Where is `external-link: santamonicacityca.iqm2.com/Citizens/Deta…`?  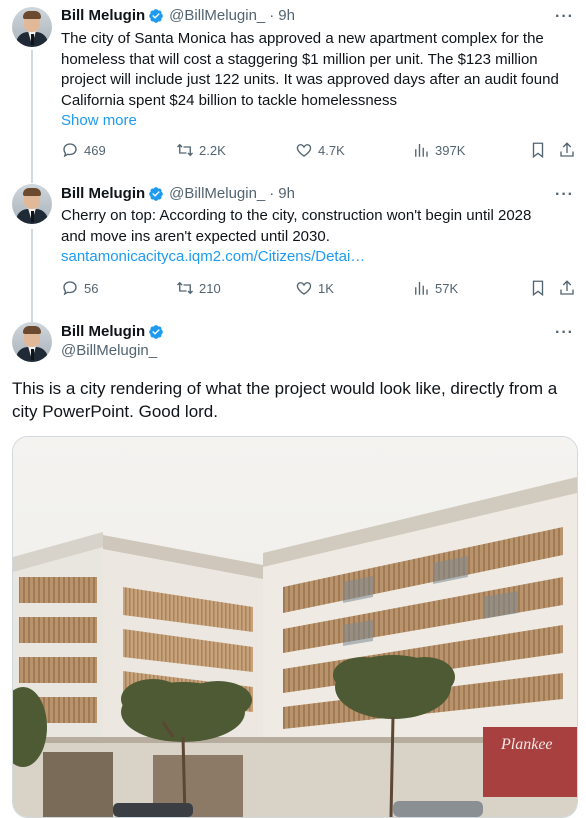
external-link: santamonicacityca.iqm2.com/Citizens/Deta… is located at coordinates (321, 257).